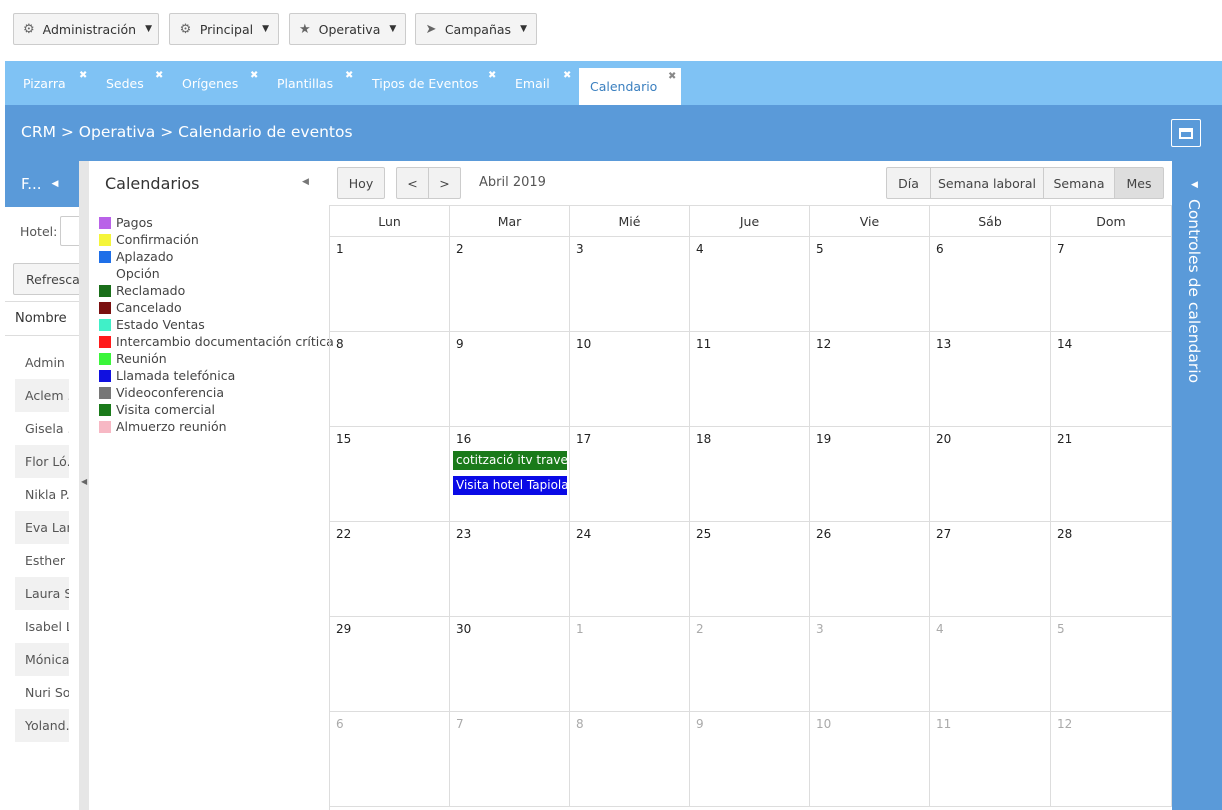 Image resolution: width=1222 pixels, height=810 pixels. Describe the element at coordinates (42, 184) in the screenshot. I see `filter-panel-header: F... ◀` at that location.